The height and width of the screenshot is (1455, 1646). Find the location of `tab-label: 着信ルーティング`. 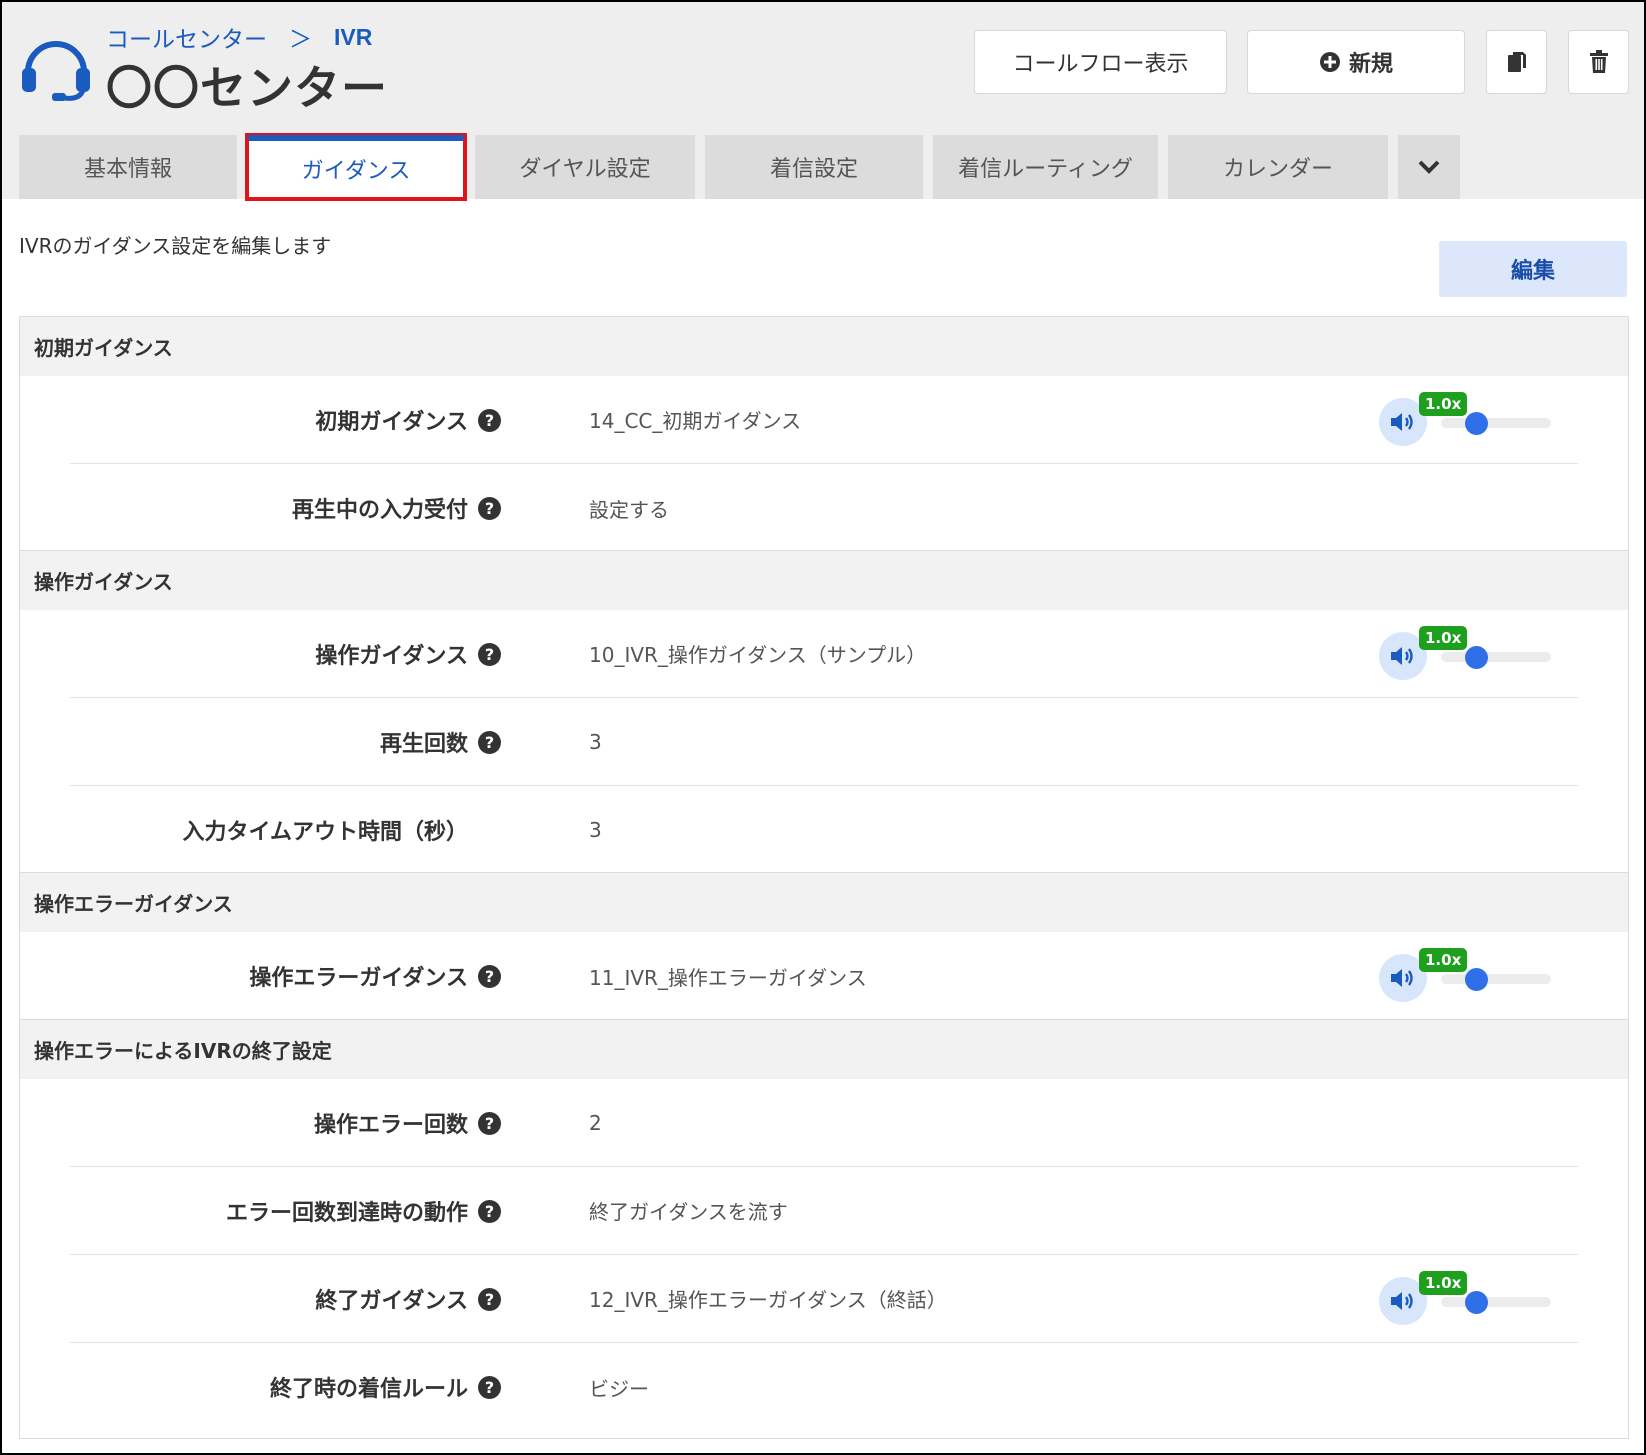

tab-label: 着信ルーティング is located at coordinates (1045, 169).